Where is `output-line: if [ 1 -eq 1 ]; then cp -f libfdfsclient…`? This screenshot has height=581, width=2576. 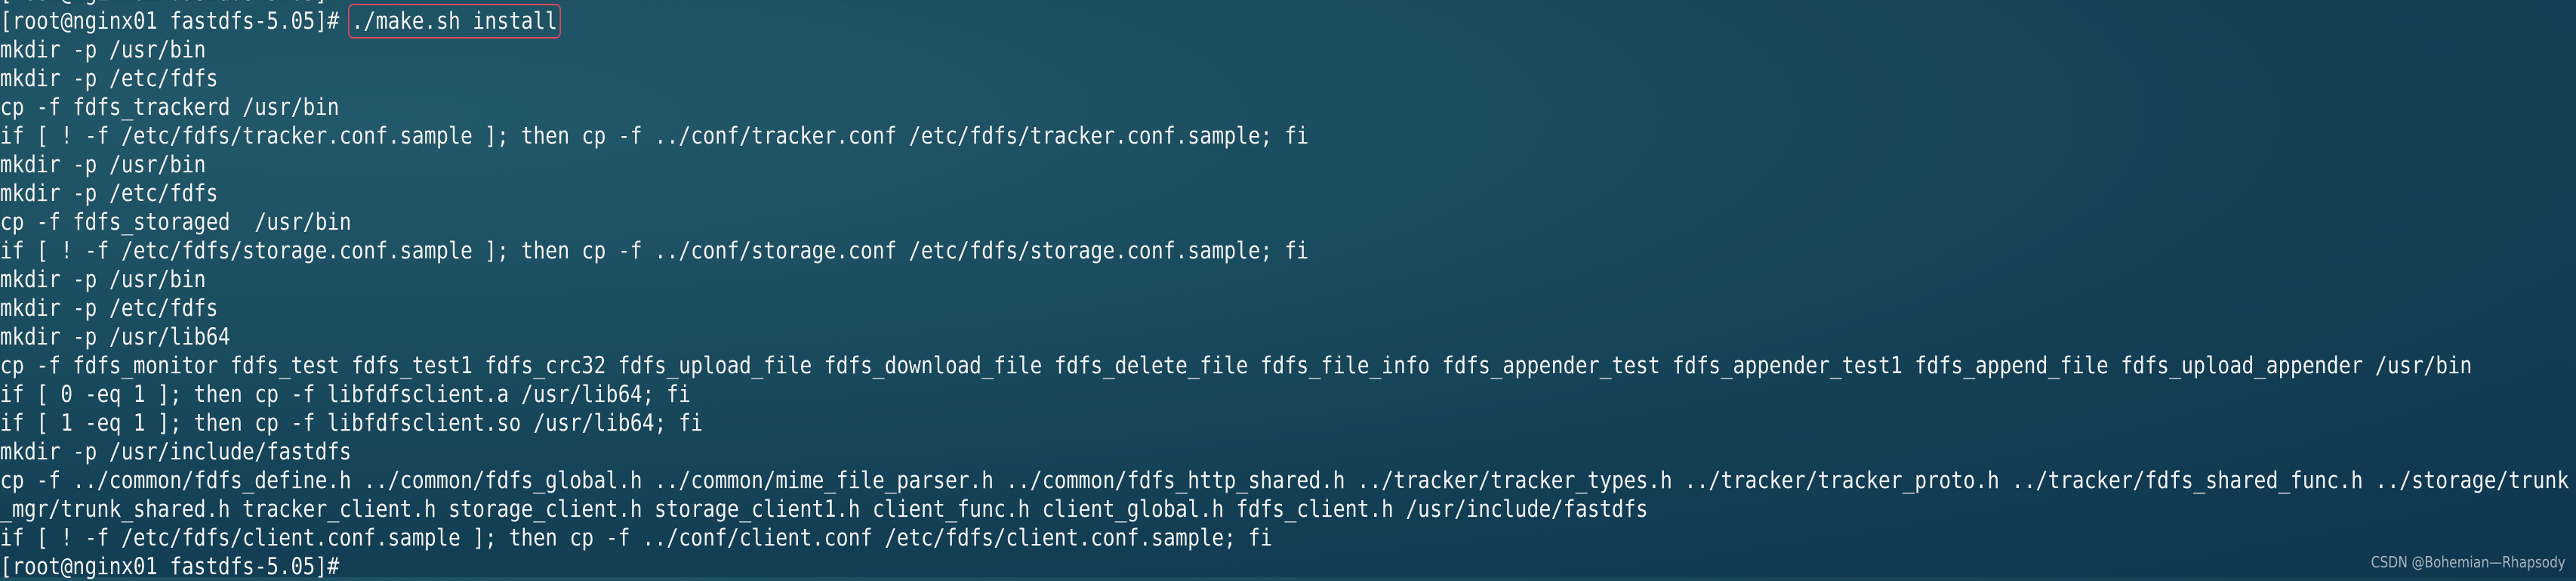 output-line: if [ 1 -eq 1 ]; then cp -f libfdfsclient… is located at coordinates (351, 423).